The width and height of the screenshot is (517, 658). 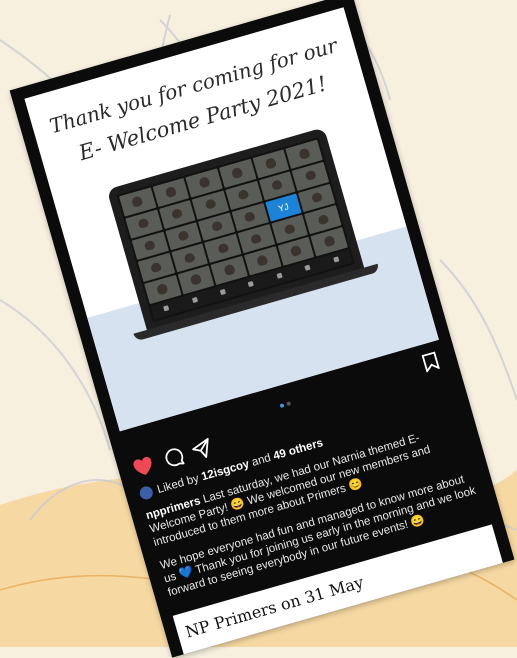 What do you see at coordinates (298, 450) in the screenshot?
I see `liked-others-link: 49 others` at bounding box center [298, 450].